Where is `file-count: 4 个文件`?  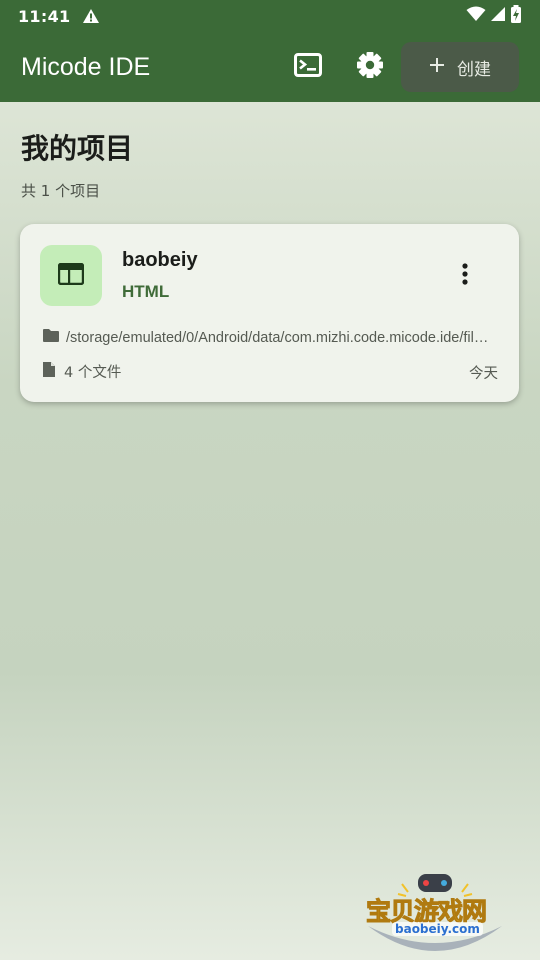 file-count: 4 个文件 is located at coordinates (93, 373).